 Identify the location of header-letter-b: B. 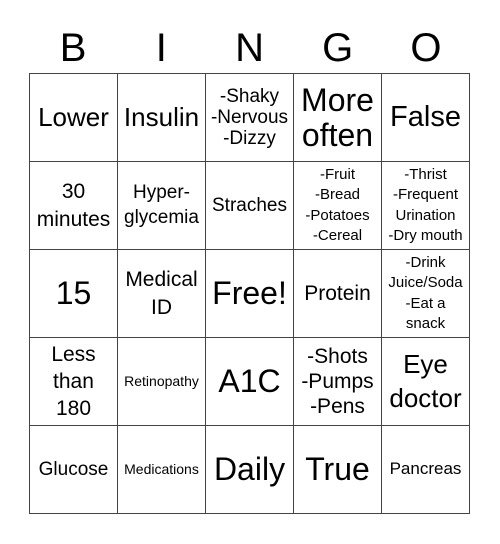
(73, 48).